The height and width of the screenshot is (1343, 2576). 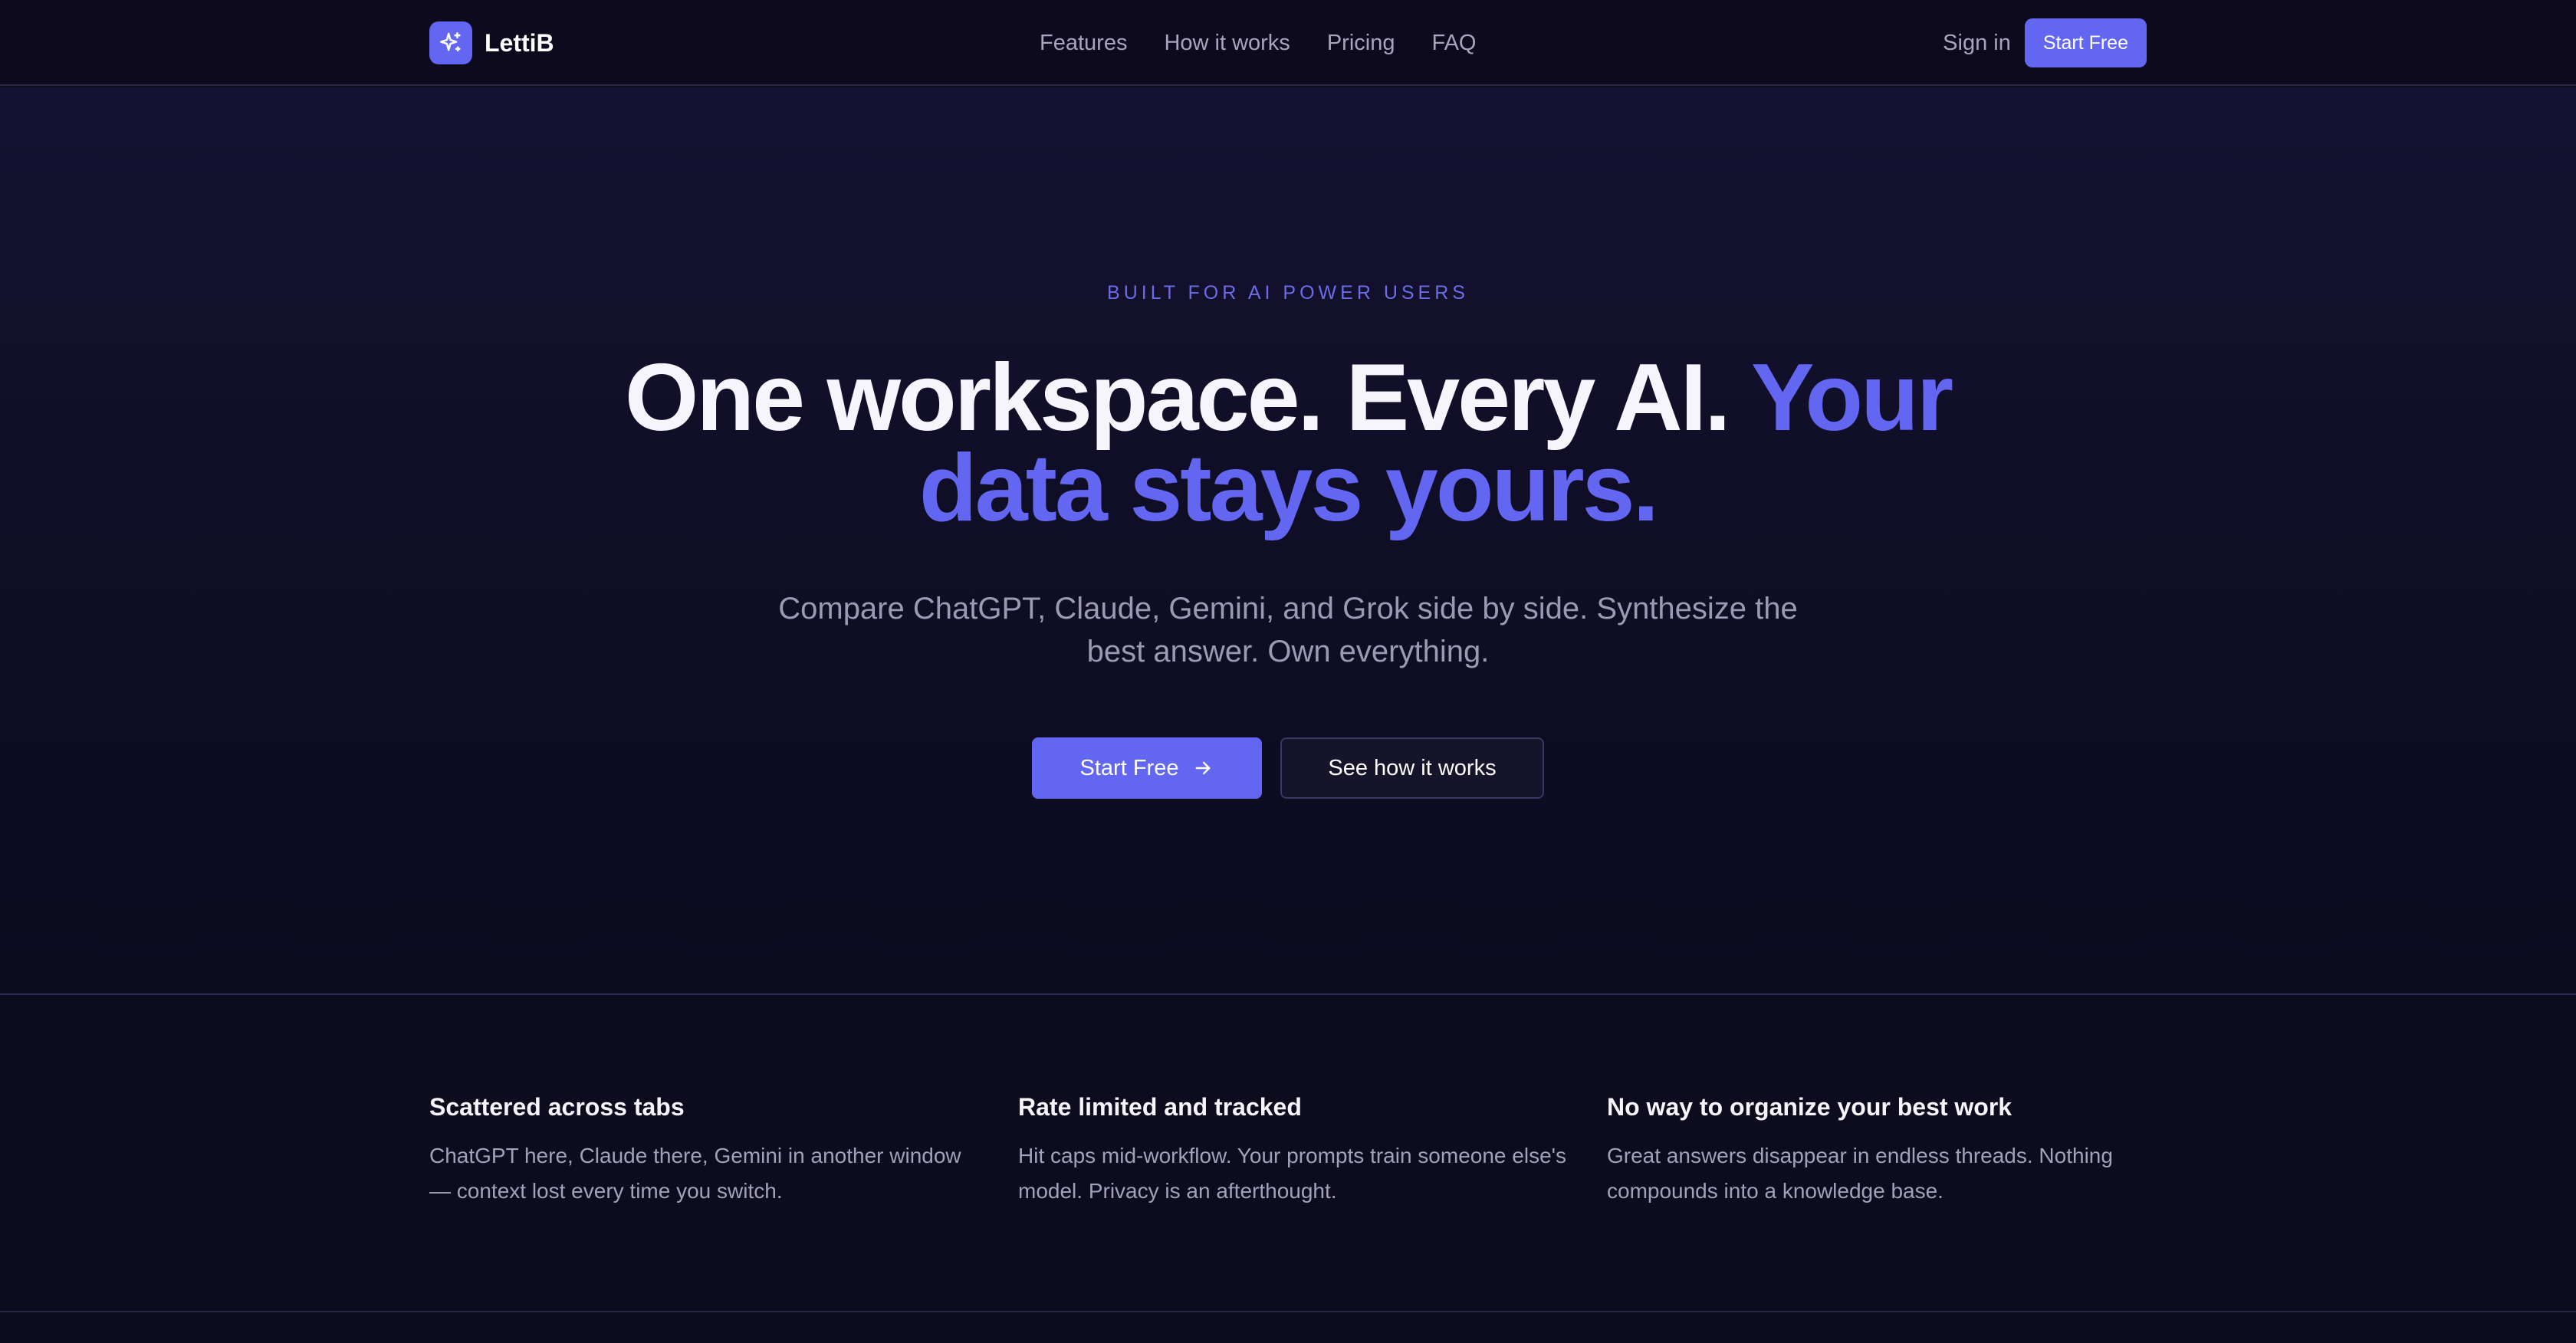 What do you see at coordinates (2086, 43) in the screenshot?
I see `nav-start-free-button: Start Free` at bounding box center [2086, 43].